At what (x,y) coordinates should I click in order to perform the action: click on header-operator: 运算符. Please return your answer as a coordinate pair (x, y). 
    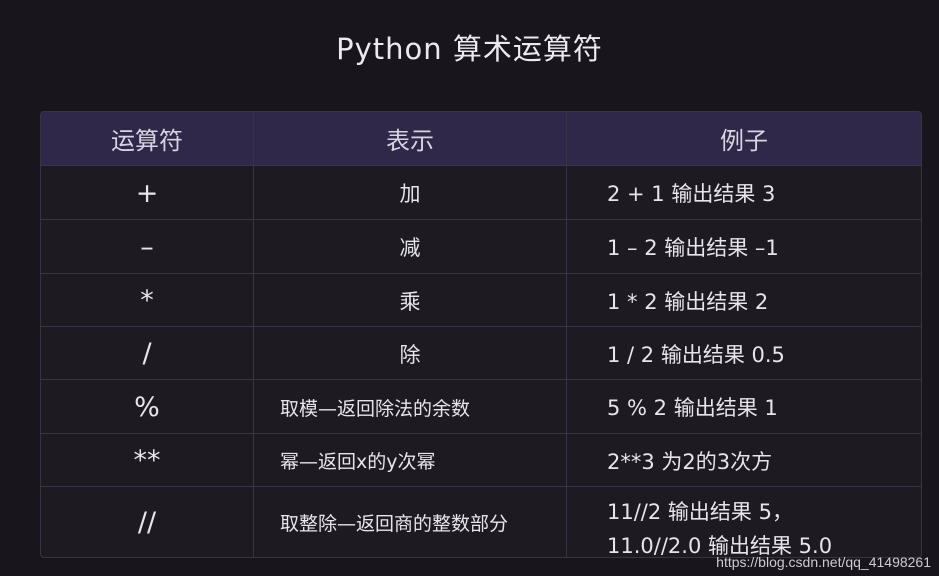
    Looking at the image, I should click on (147, 141).